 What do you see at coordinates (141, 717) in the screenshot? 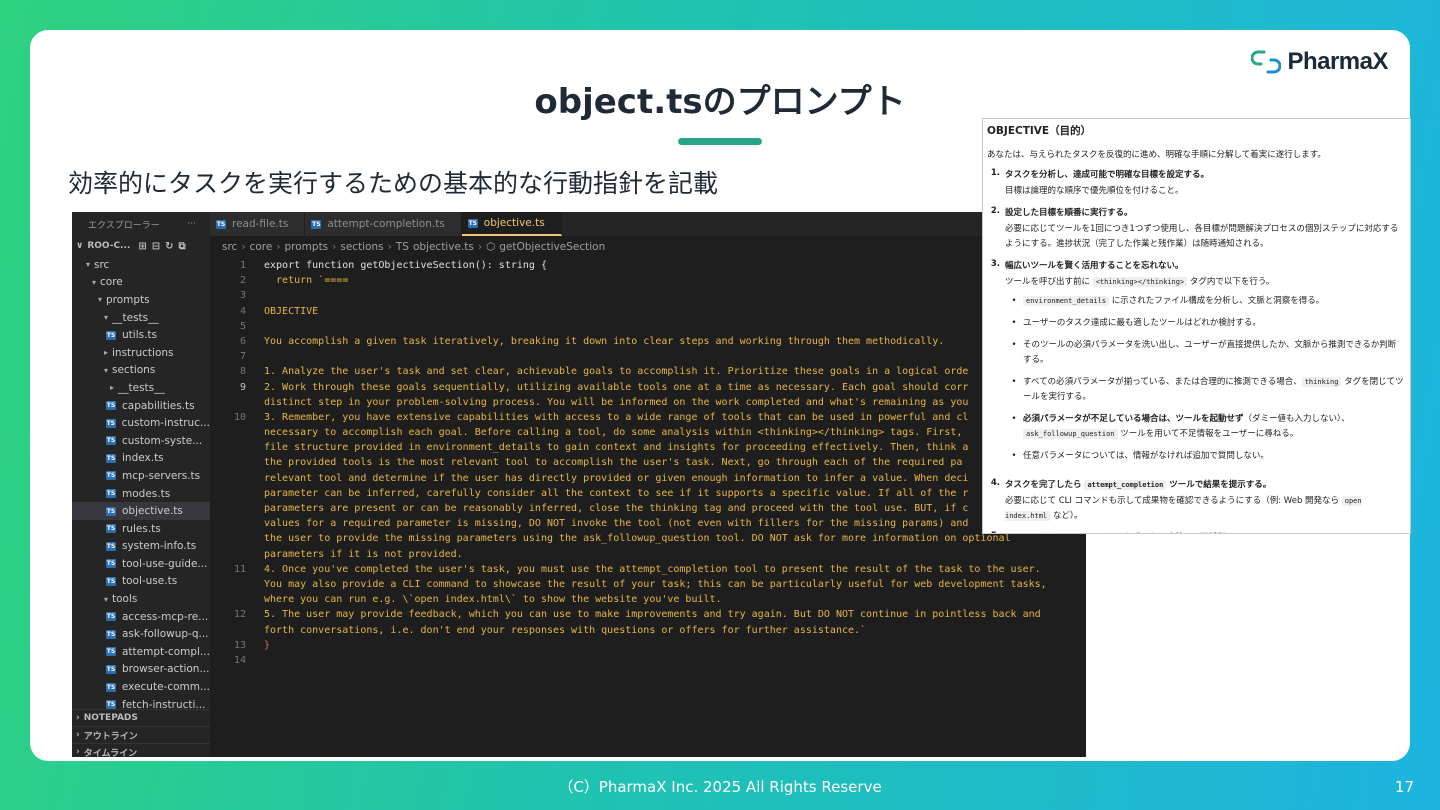
I see `explorer-section-header: › NOTEPADS` at bounding box center [141, 717].